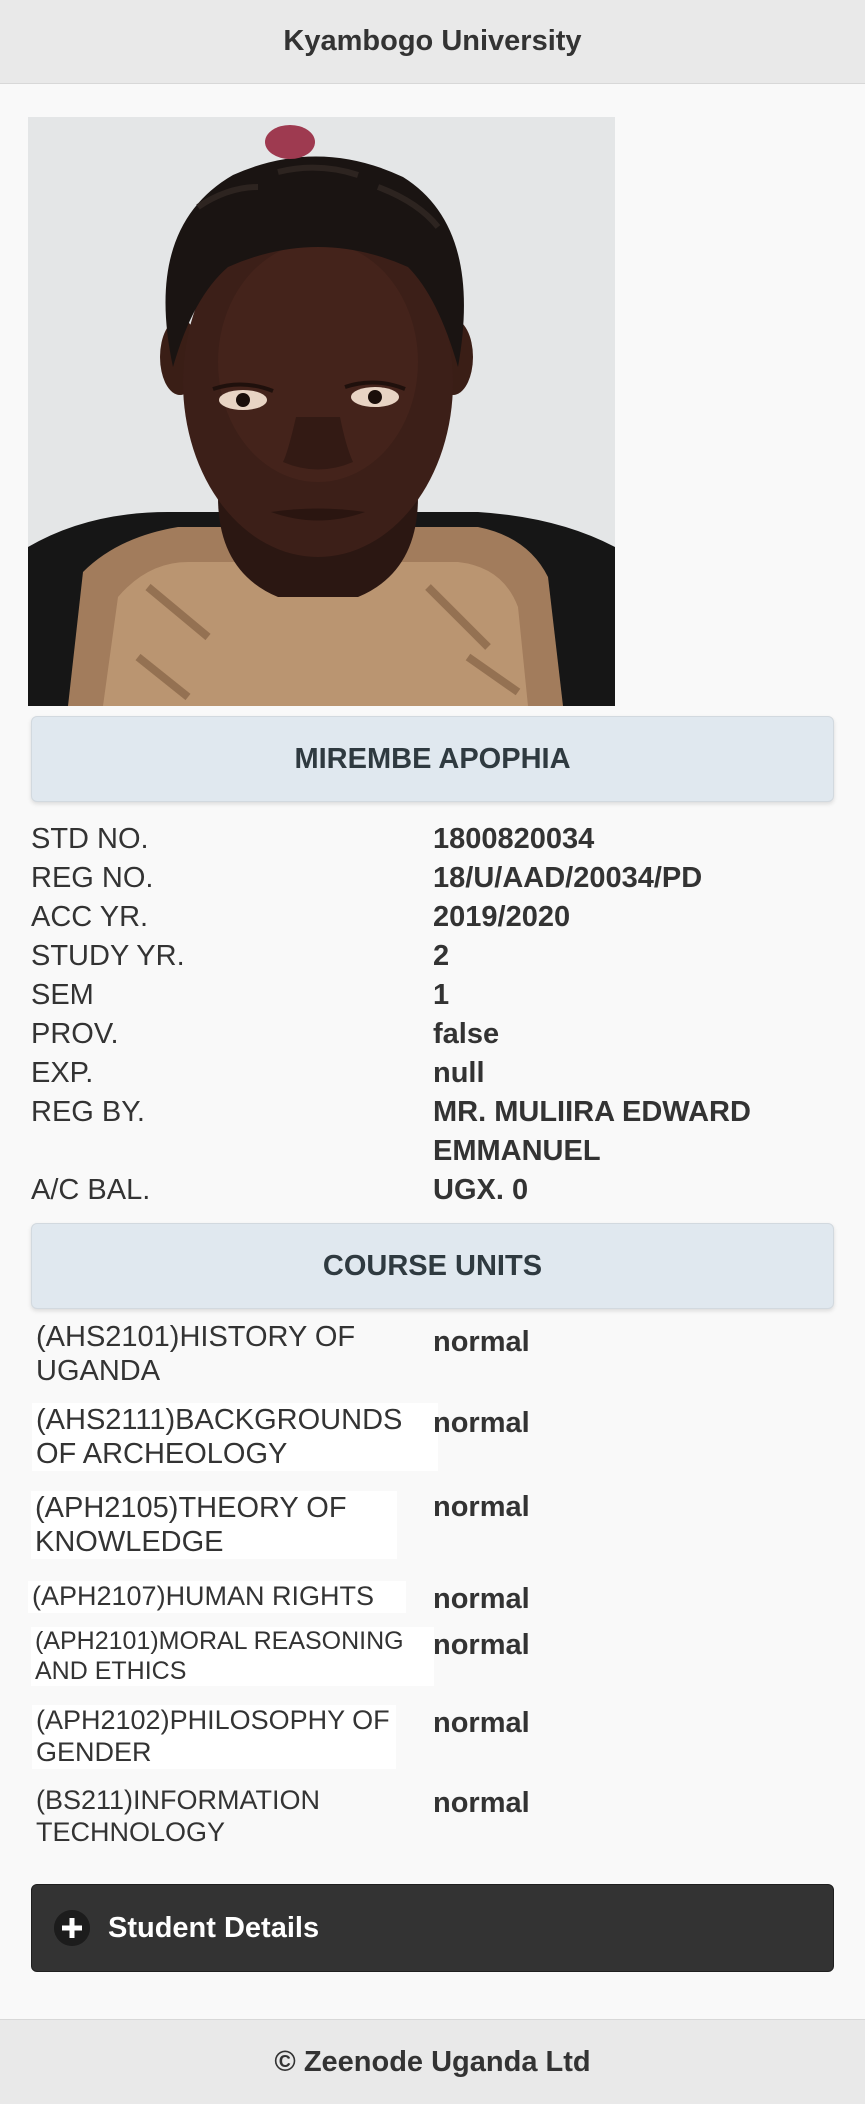 The image size is (865, 2104). Describe the element at coordinates (432, 917) in the screenshot. I see `info-row-acc-yr: ACC YR. 2019/2020` at that location.